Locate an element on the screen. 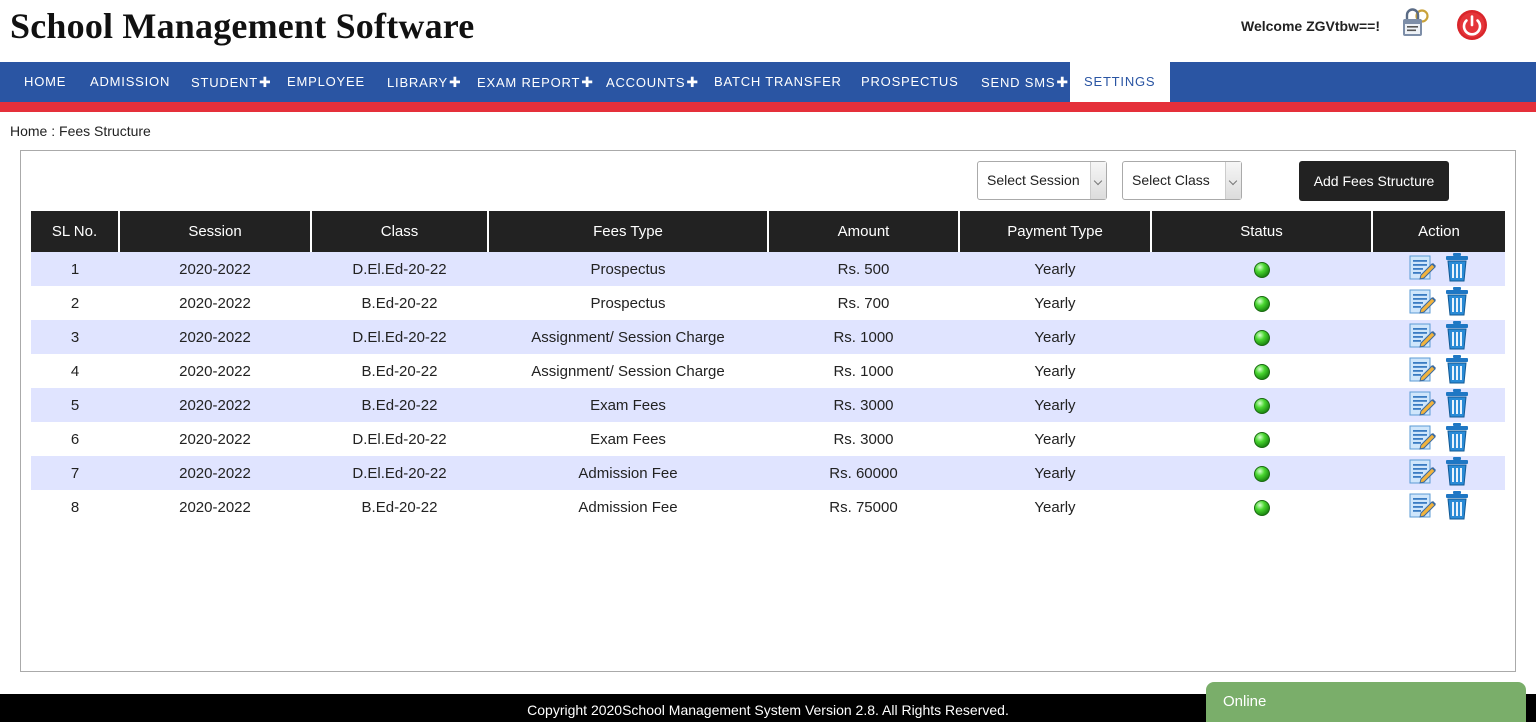  nav-accounts: ACCOUNTS✚ is located at coordinates (652, 82).